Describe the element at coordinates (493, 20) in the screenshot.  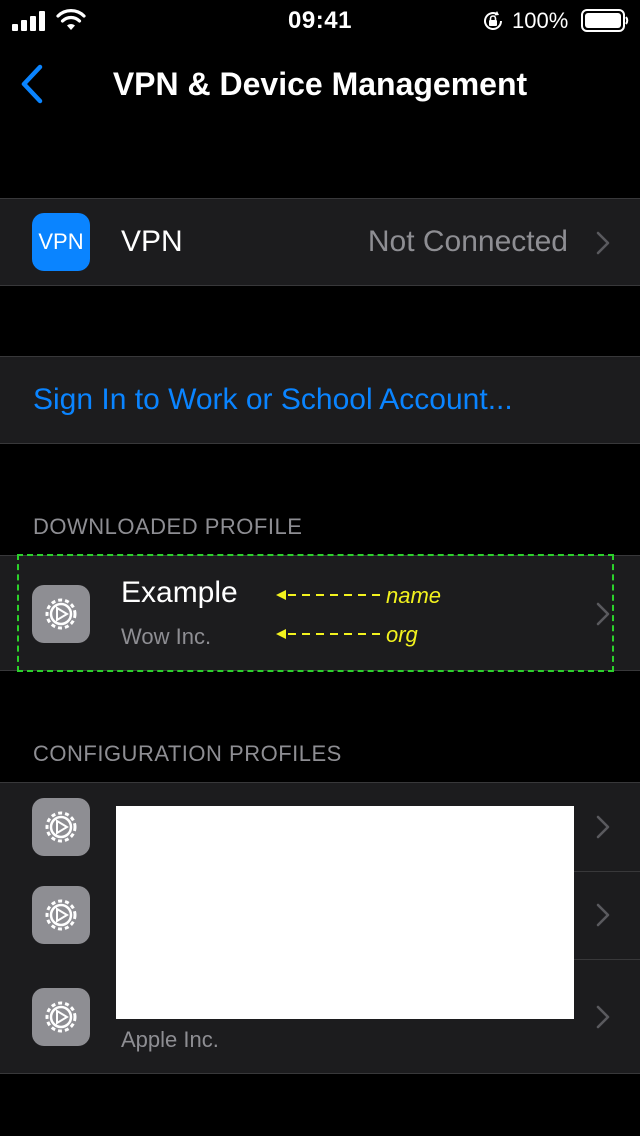
I see `orientation-lock-icon` at that location.